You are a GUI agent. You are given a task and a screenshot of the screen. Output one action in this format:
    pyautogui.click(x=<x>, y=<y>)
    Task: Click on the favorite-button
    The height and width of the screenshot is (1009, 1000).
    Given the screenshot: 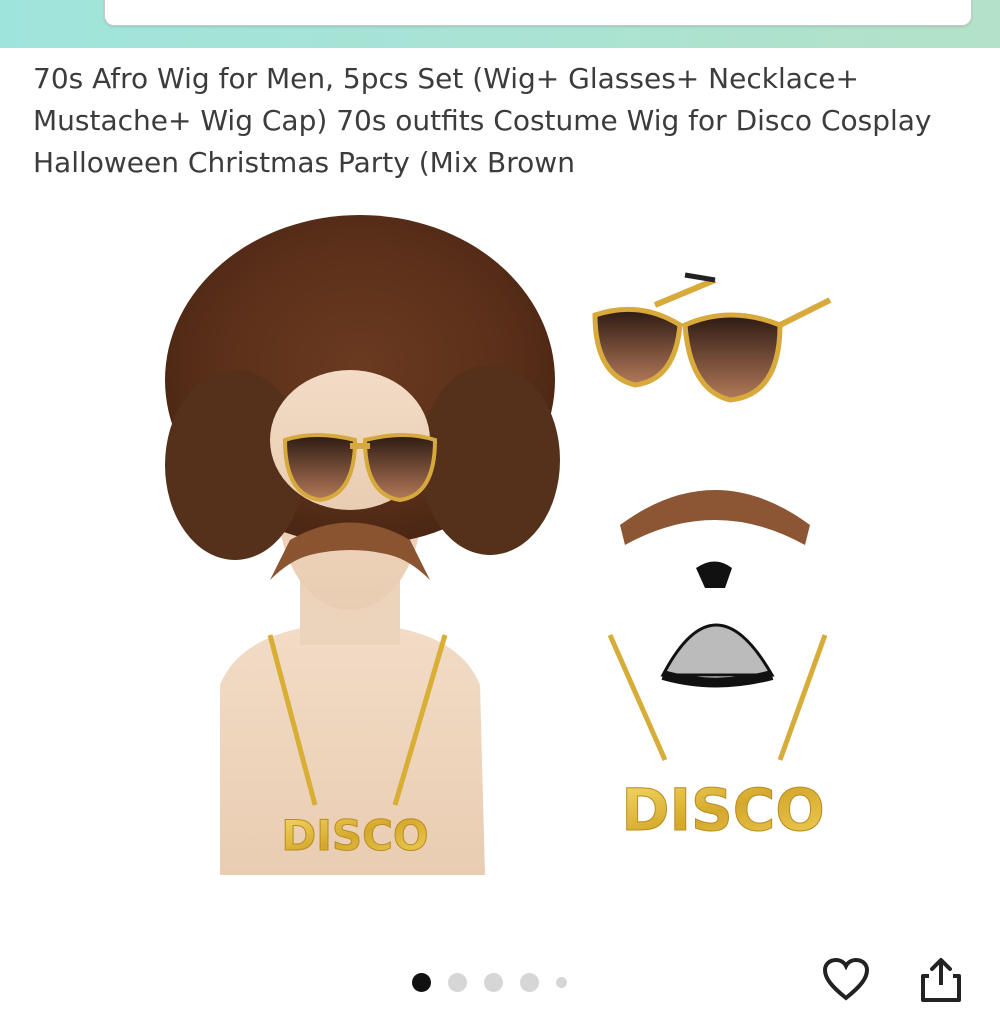 What is the action you would take?
    pyautogui.click(x=846, y=980)
    